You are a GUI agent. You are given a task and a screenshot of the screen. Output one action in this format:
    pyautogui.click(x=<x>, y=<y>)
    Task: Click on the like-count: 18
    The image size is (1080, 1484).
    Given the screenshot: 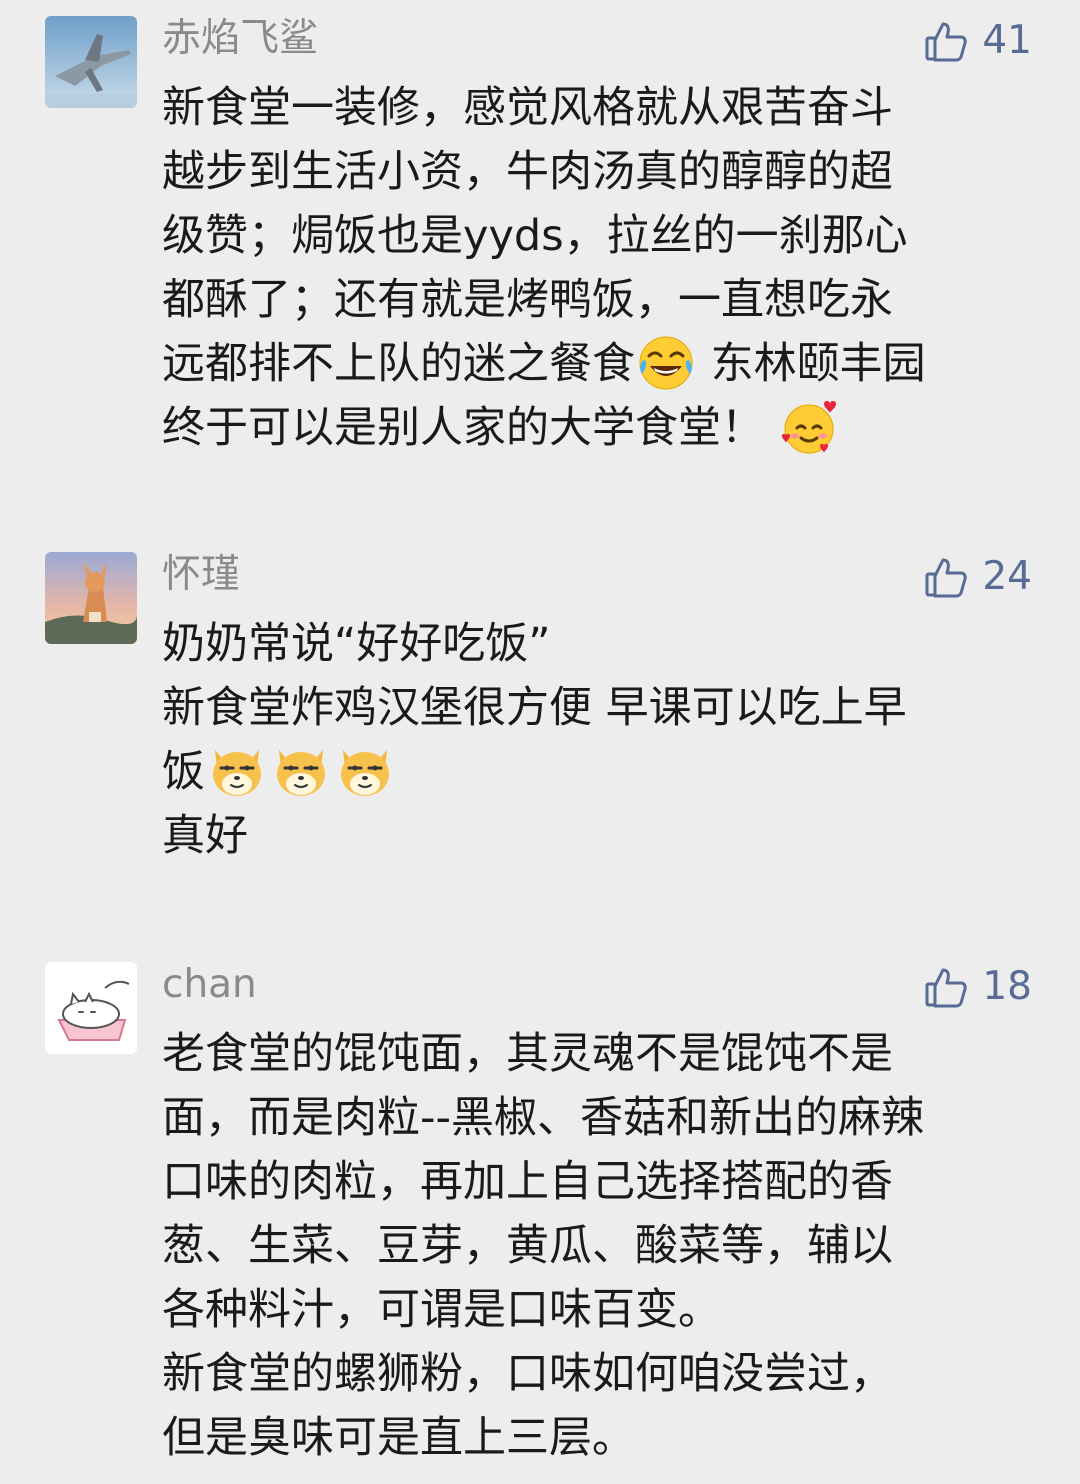 What is the action you would take?
    pyautogui.click(x=1007, y=986)
    